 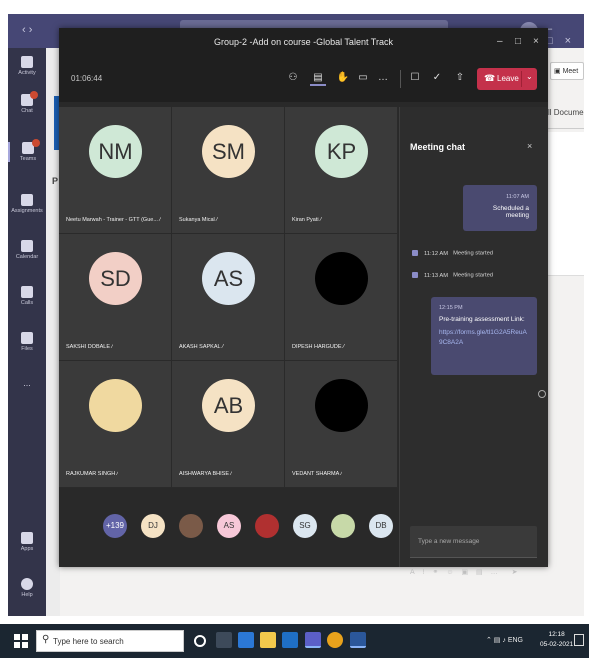 What do you see at coordinates (246, 640) in the screenshot?
I see `edge-icon` at bounding box center [246, 640].